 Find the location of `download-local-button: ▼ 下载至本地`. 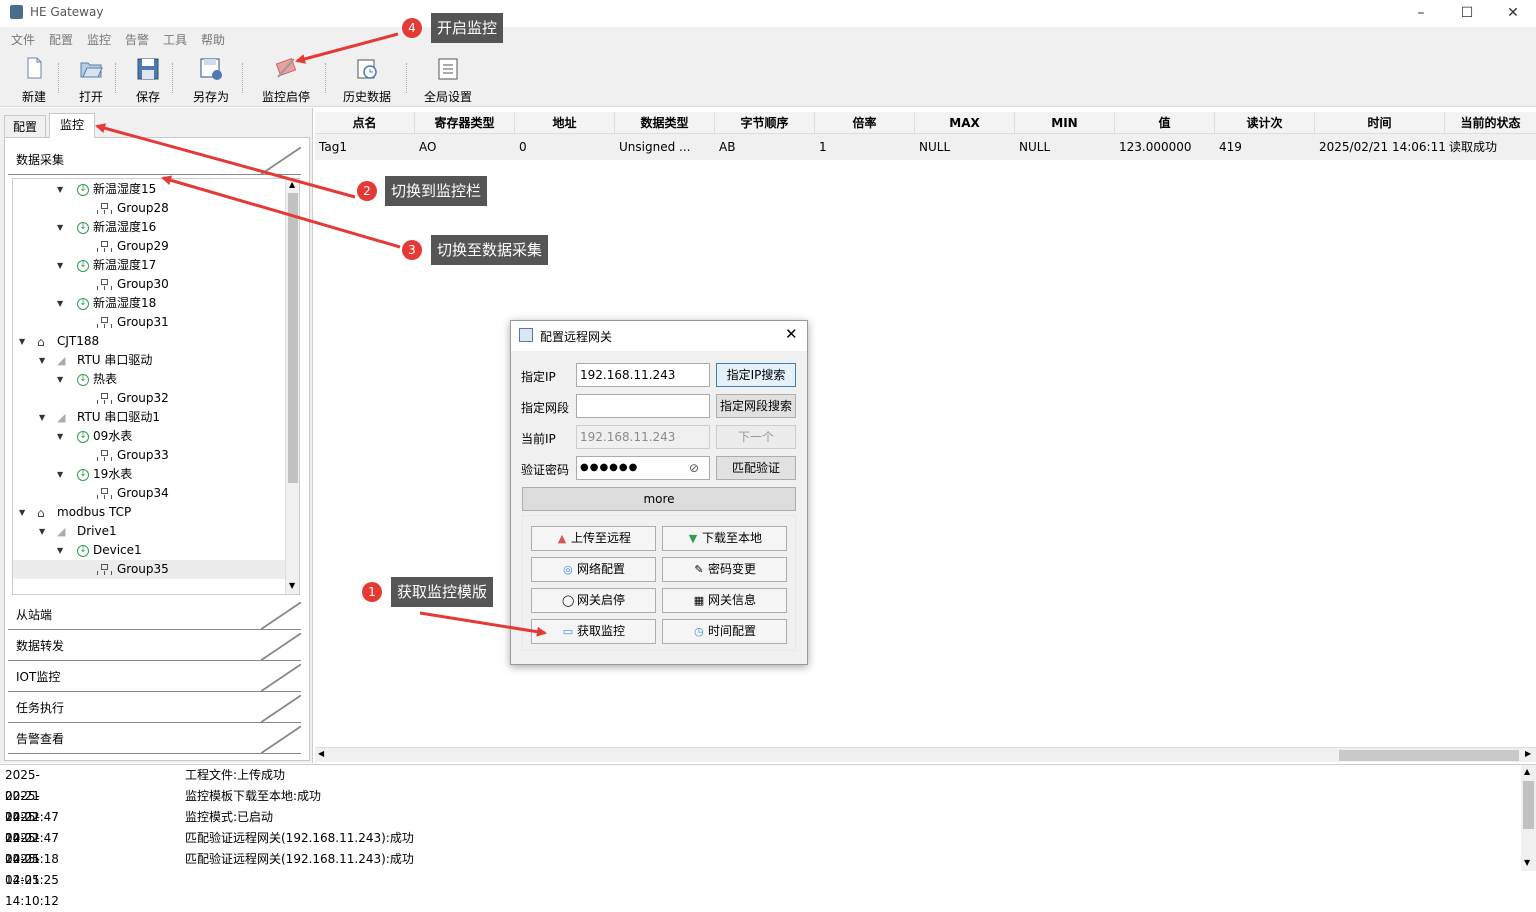

download-local-button: ▼ 下载至本地 is located at coordinates (724, 538).